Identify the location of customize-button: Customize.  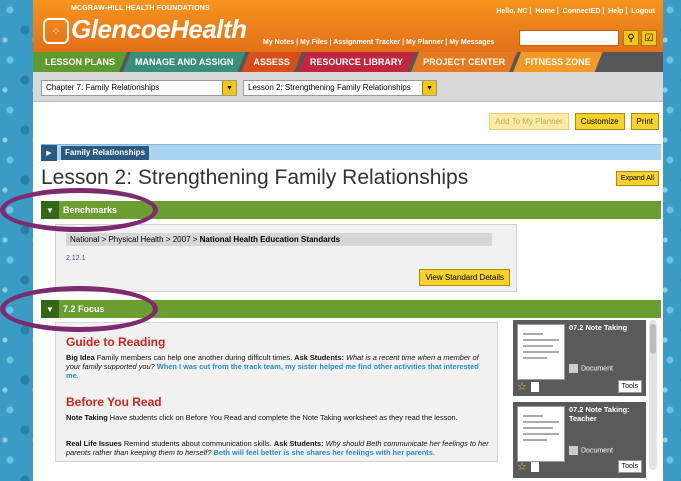
(599, 121).